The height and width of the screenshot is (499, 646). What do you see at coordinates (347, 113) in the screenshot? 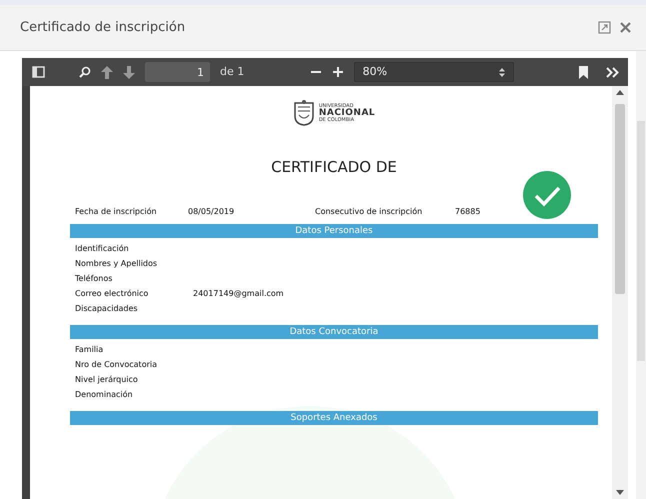
I see `logo-text: NACIONAL` at bounding box center [347, 113].